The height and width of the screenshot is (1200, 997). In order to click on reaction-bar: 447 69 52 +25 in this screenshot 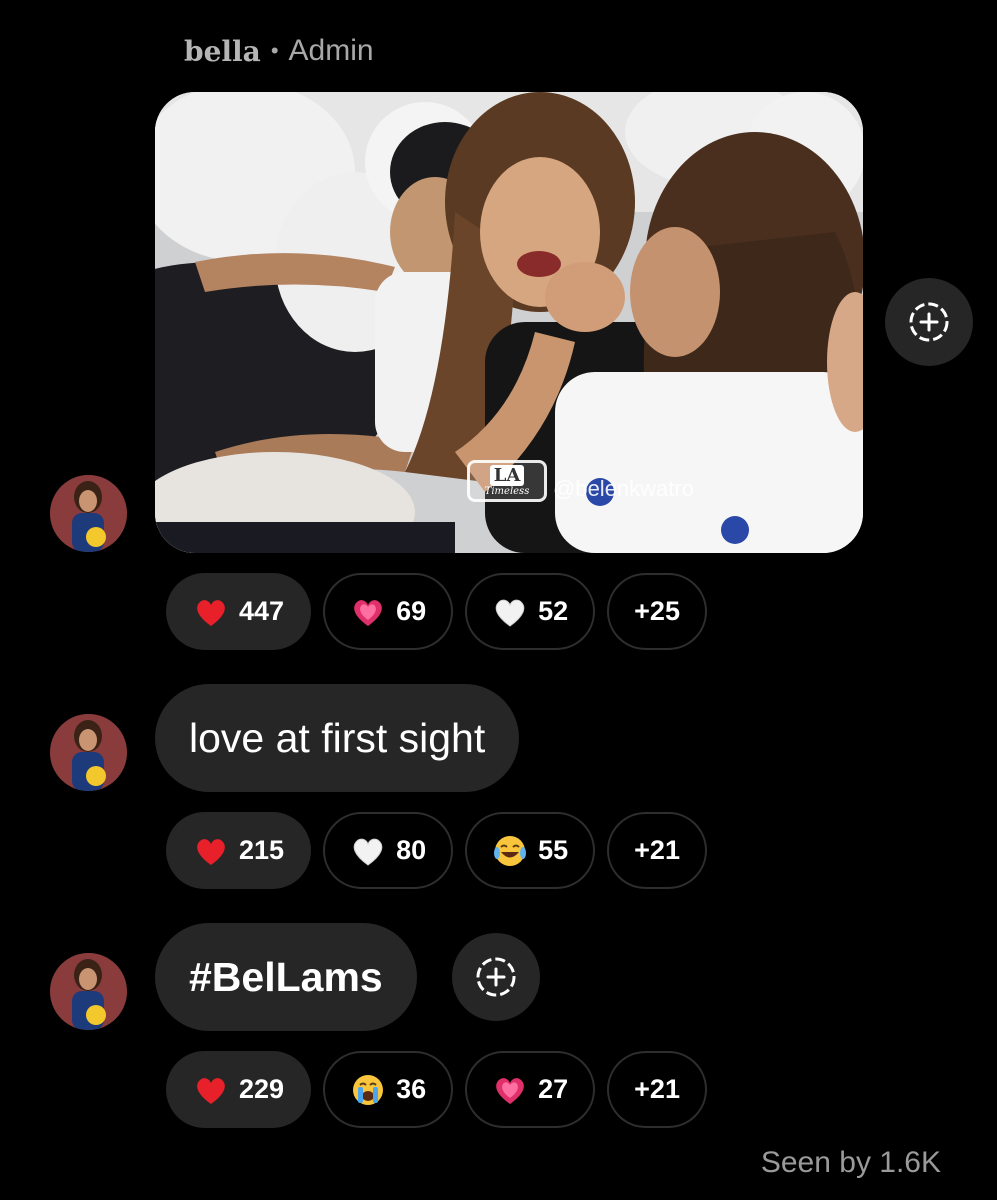, I will do `click(436, 611)`.